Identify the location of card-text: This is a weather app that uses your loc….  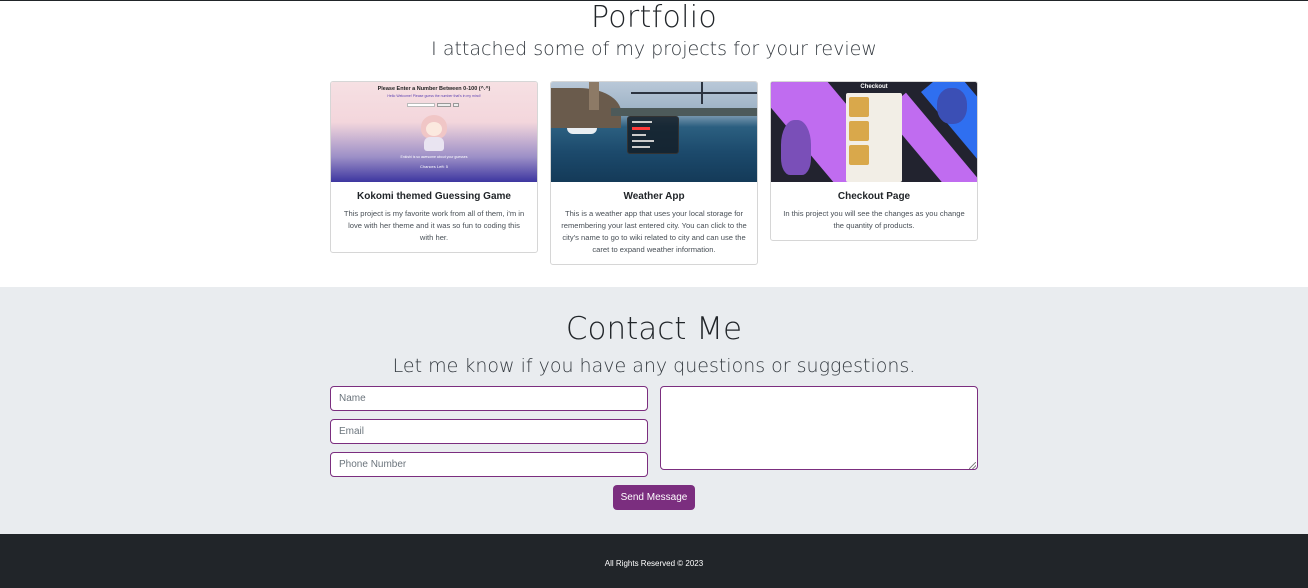
(654, 231).